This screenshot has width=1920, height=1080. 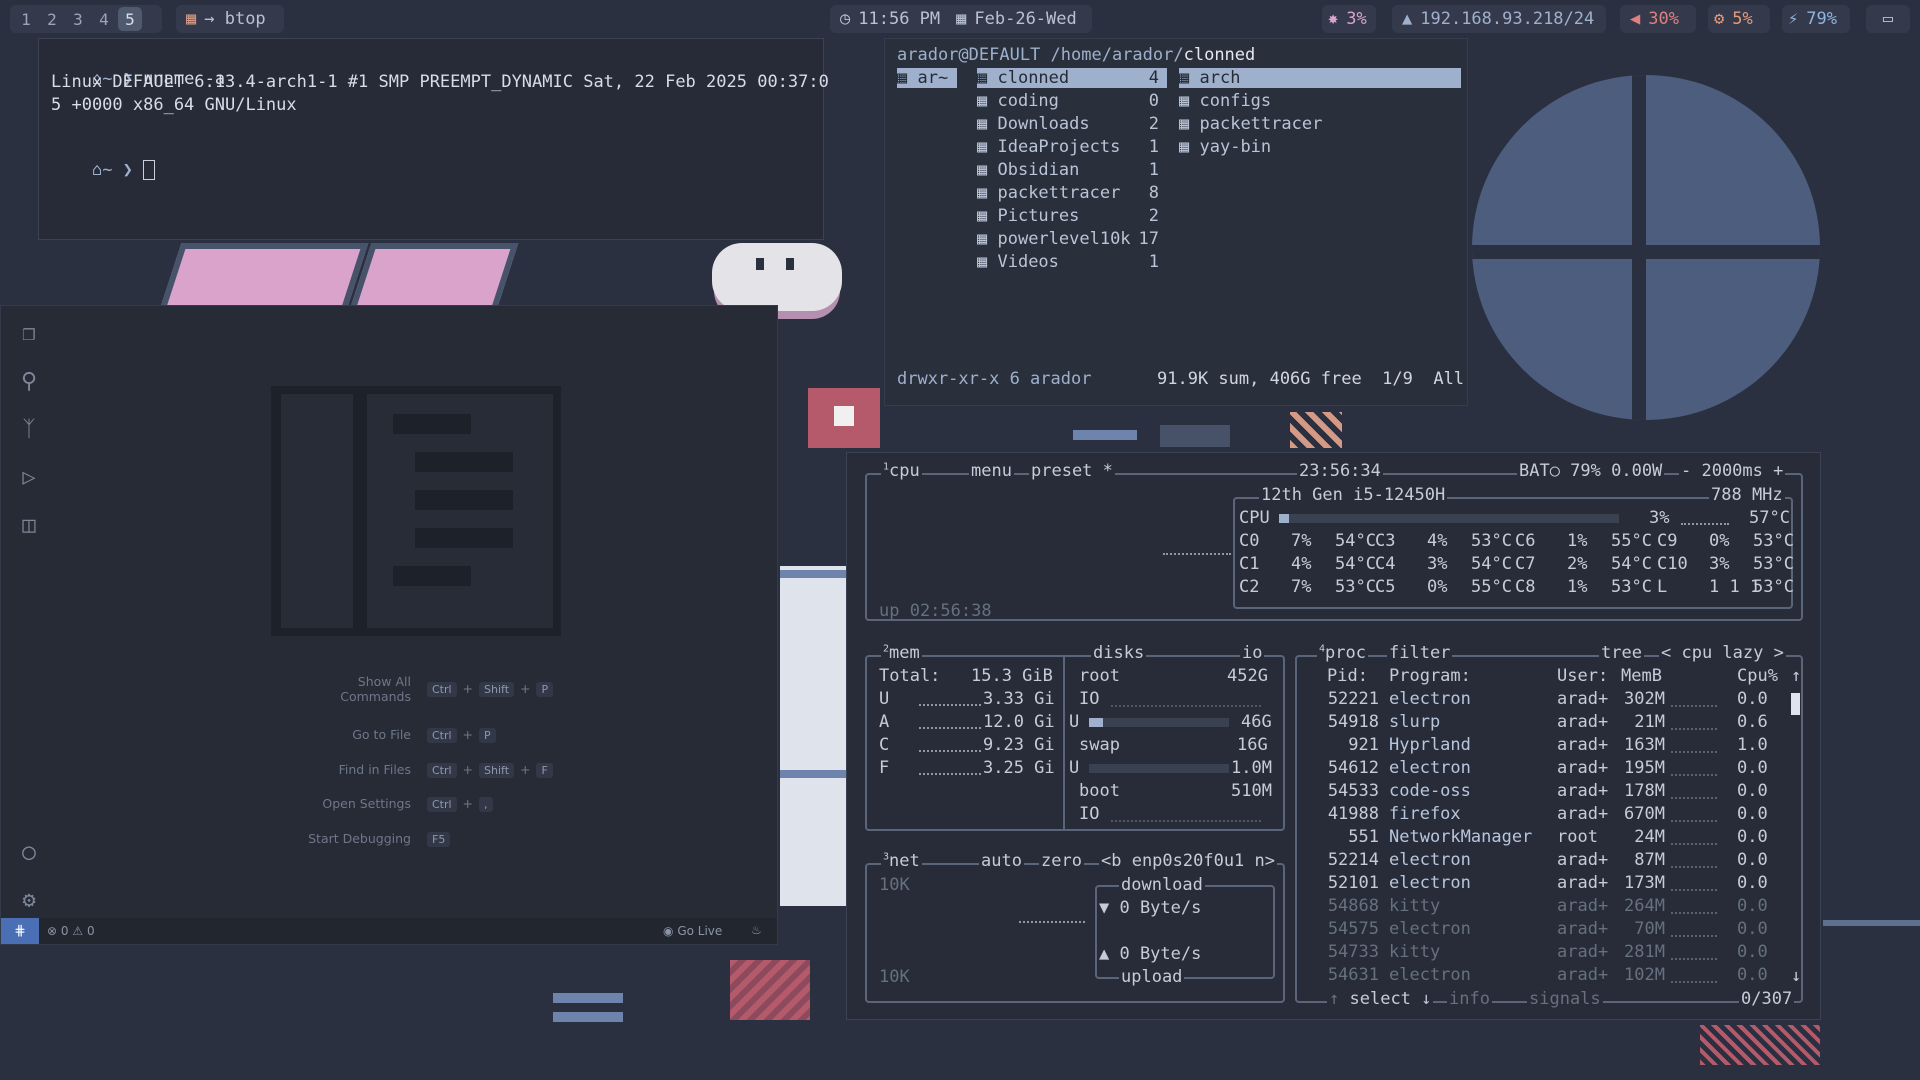 I want to click on wallpaper-cloud, so click(x=777, y=277).